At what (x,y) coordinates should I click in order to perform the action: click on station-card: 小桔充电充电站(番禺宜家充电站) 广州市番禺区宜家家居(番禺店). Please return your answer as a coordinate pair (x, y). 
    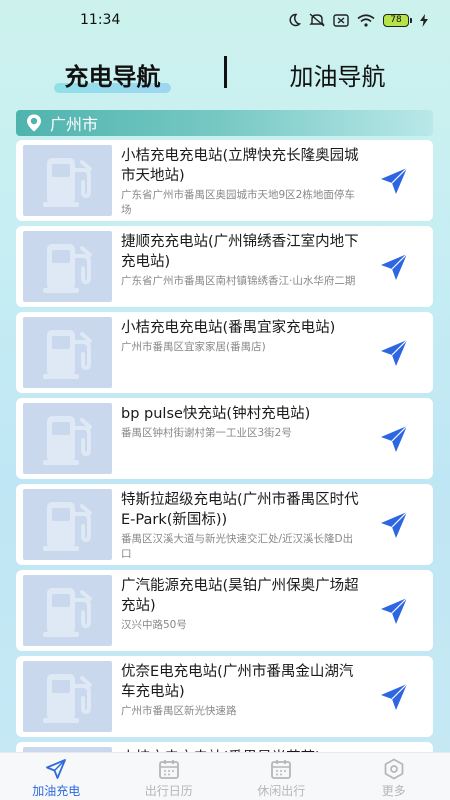
    Looking at the image, I should click on (224, 352).